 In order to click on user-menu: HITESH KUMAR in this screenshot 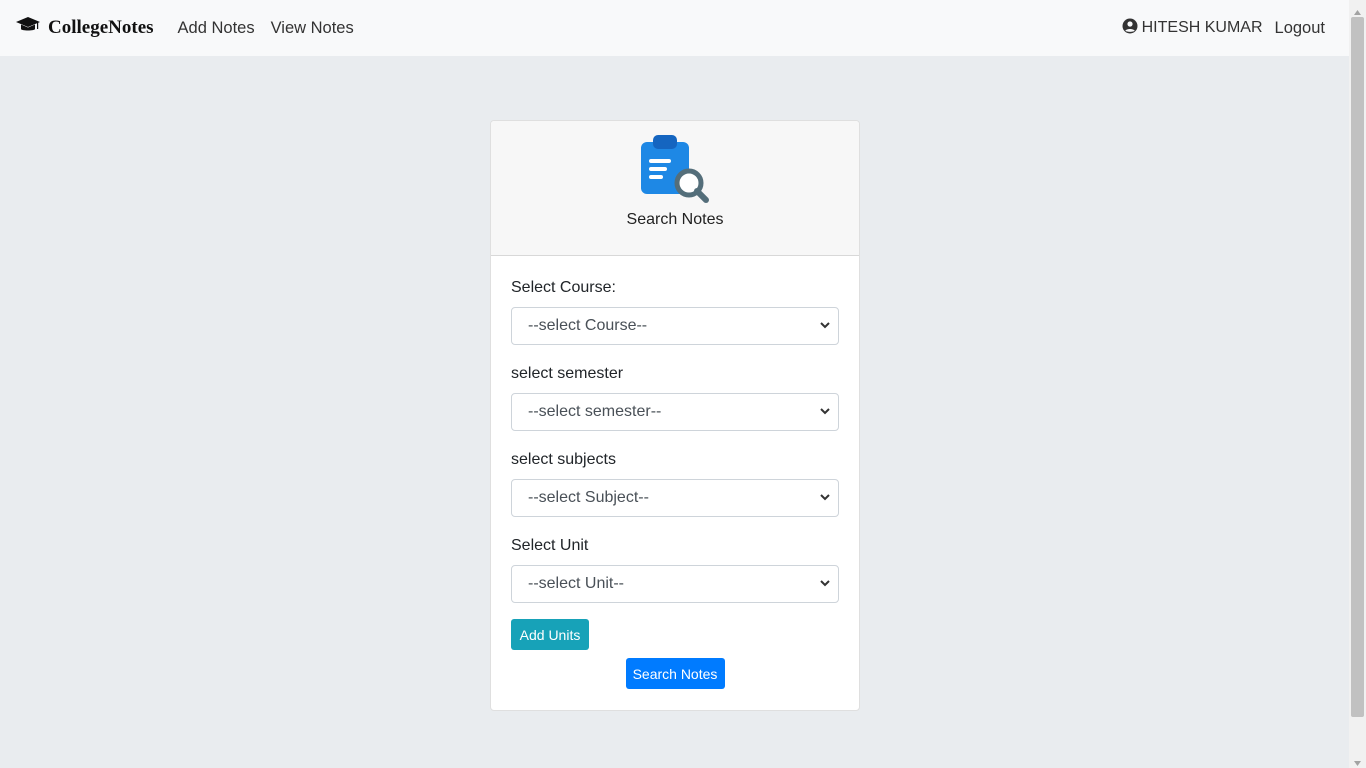, I will do `click(1192, 28)`.